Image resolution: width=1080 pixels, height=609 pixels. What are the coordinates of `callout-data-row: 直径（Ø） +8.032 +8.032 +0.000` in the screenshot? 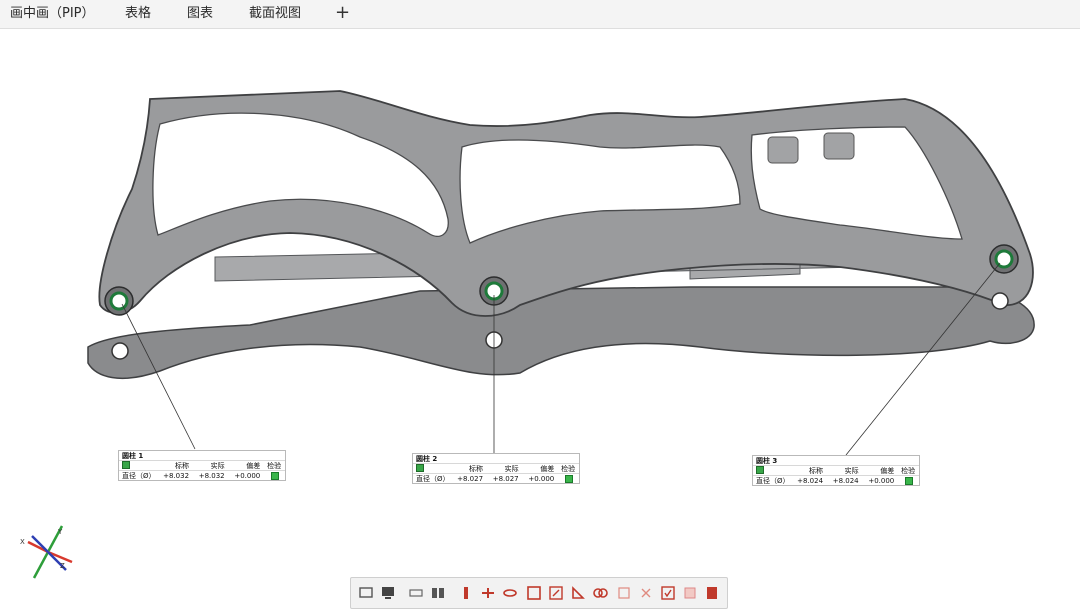 It's located at (202, 475).